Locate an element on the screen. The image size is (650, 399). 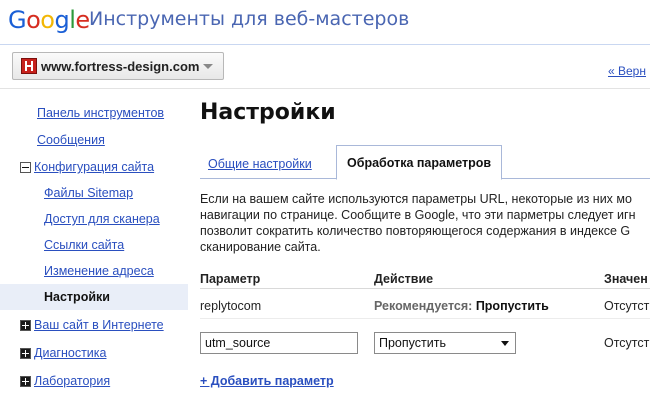
google-logo: Google is located at coordinates (49, 20).